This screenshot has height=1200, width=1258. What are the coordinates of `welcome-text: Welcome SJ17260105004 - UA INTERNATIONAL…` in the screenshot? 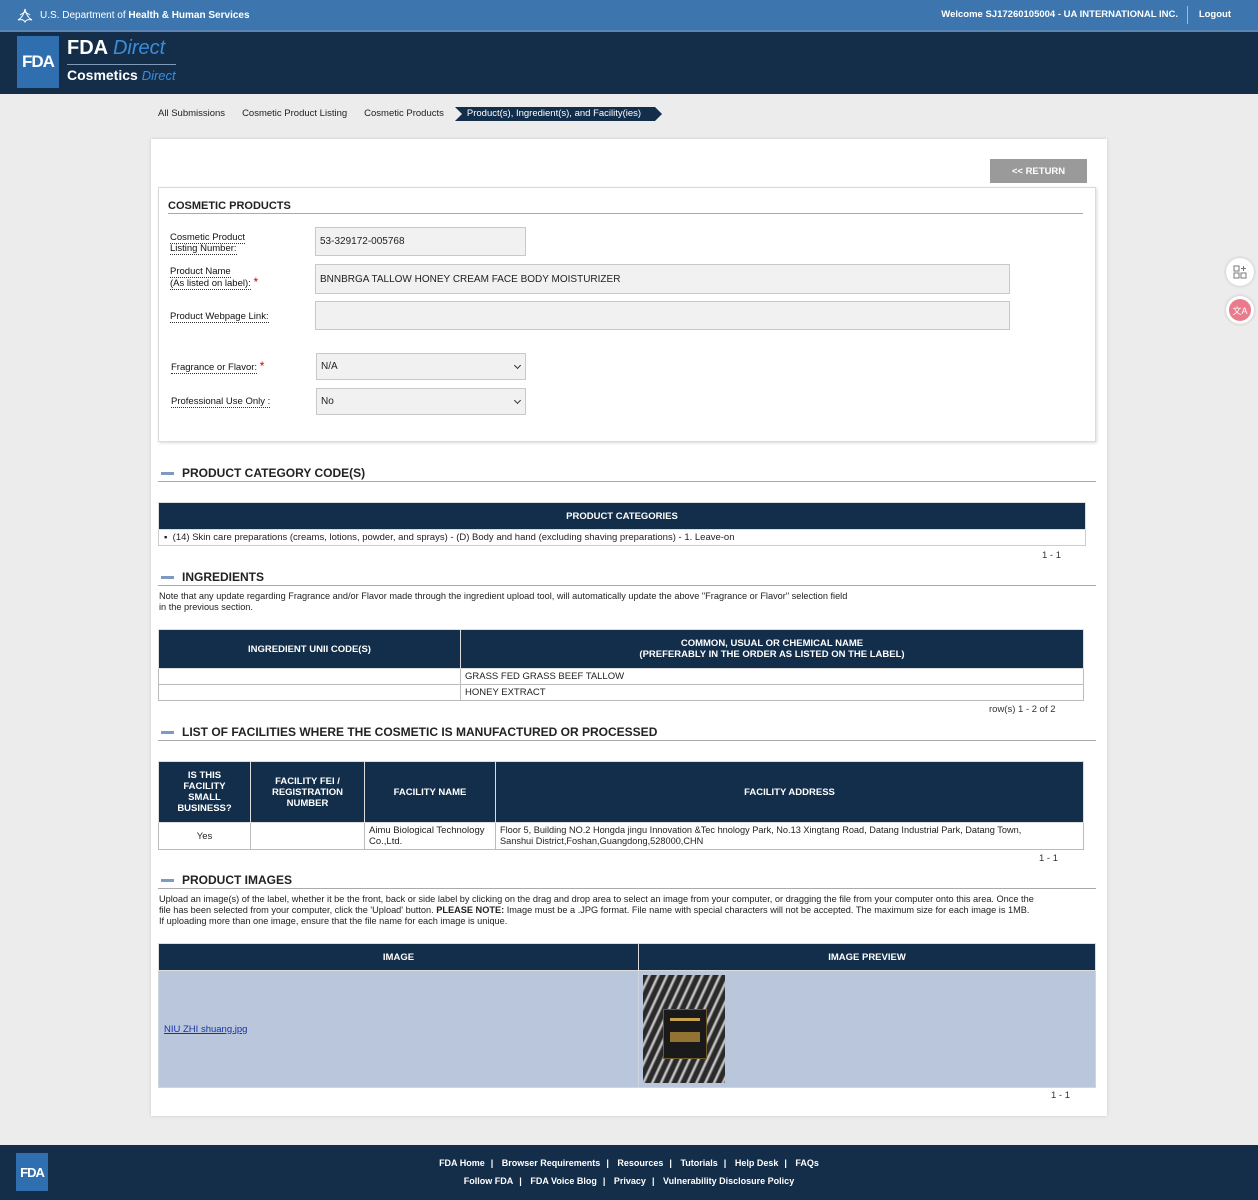 It's located at (1059, 14).